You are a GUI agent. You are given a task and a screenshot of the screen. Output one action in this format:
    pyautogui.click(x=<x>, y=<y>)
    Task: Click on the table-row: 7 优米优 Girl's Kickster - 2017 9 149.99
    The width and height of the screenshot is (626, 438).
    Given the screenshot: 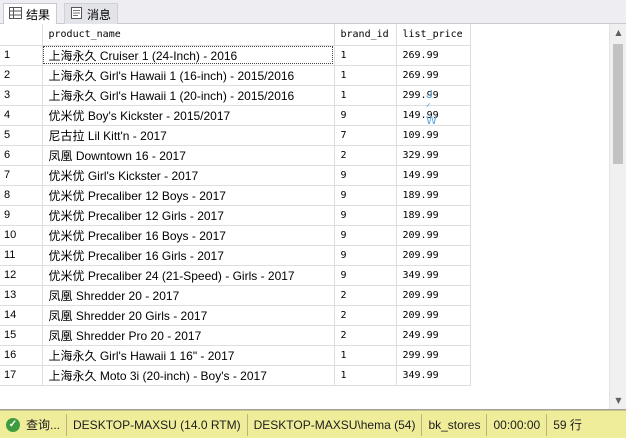 What is the action you would take?
    pyautogui.click(x=235, y=175)
    